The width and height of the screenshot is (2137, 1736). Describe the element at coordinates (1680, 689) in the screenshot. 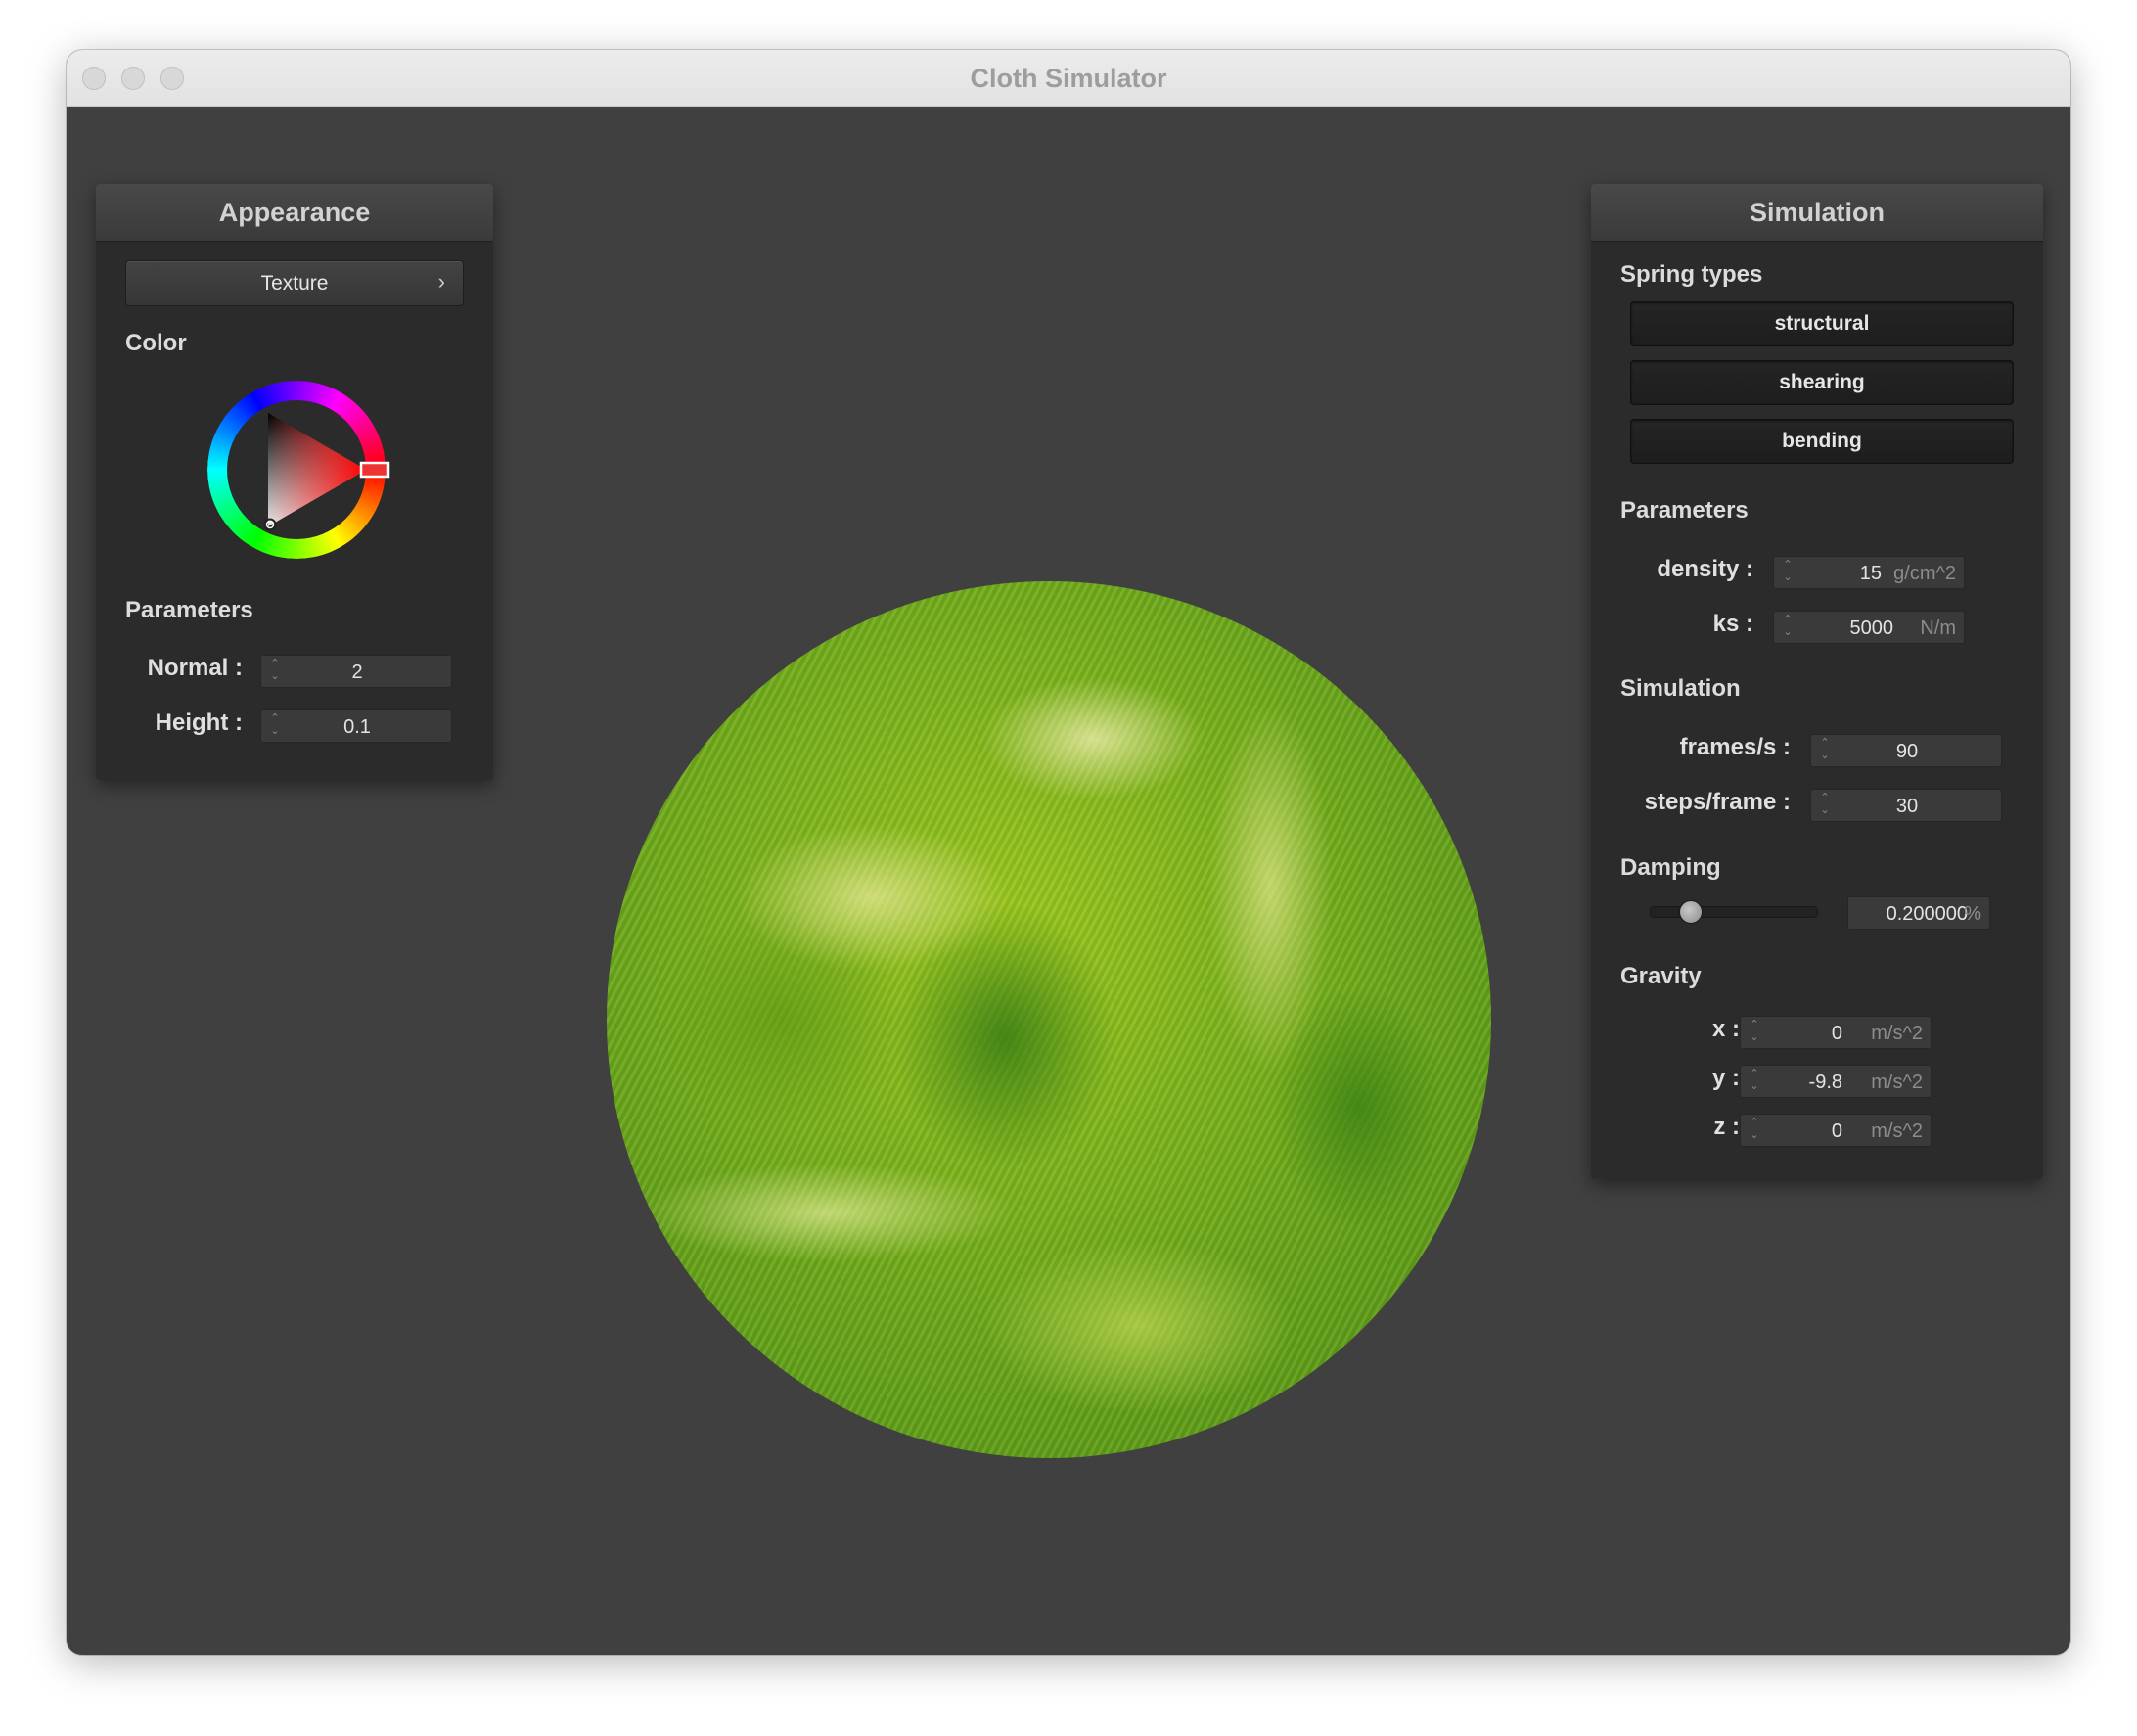

I see `simulation-section-label: Simulation` at that location.